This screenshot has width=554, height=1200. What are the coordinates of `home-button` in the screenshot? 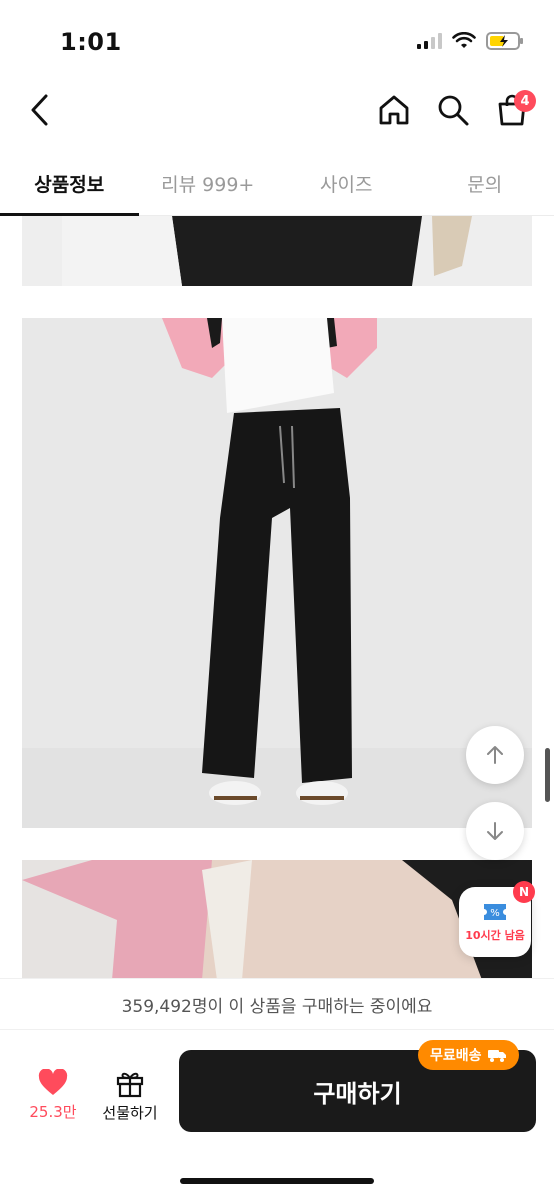 It's located at (394, 110).